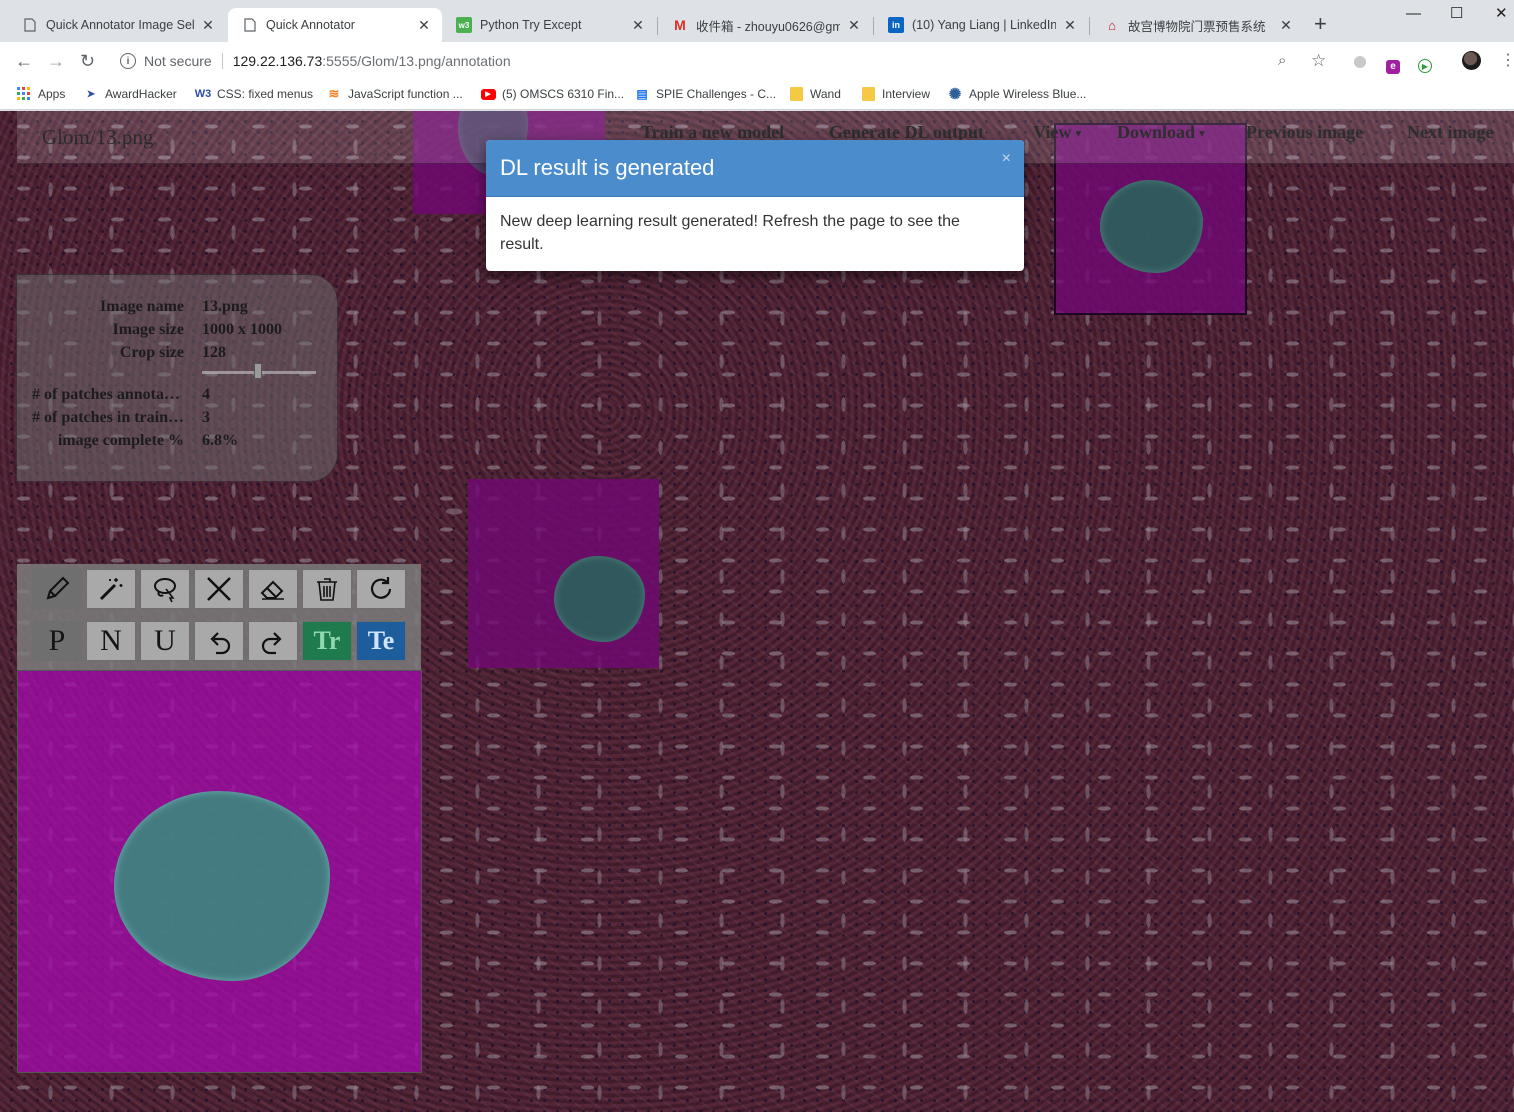 The height and width of the screenshot is (1112, 1514). I want to click on info-key: # of patches in training, so click(108, 417).